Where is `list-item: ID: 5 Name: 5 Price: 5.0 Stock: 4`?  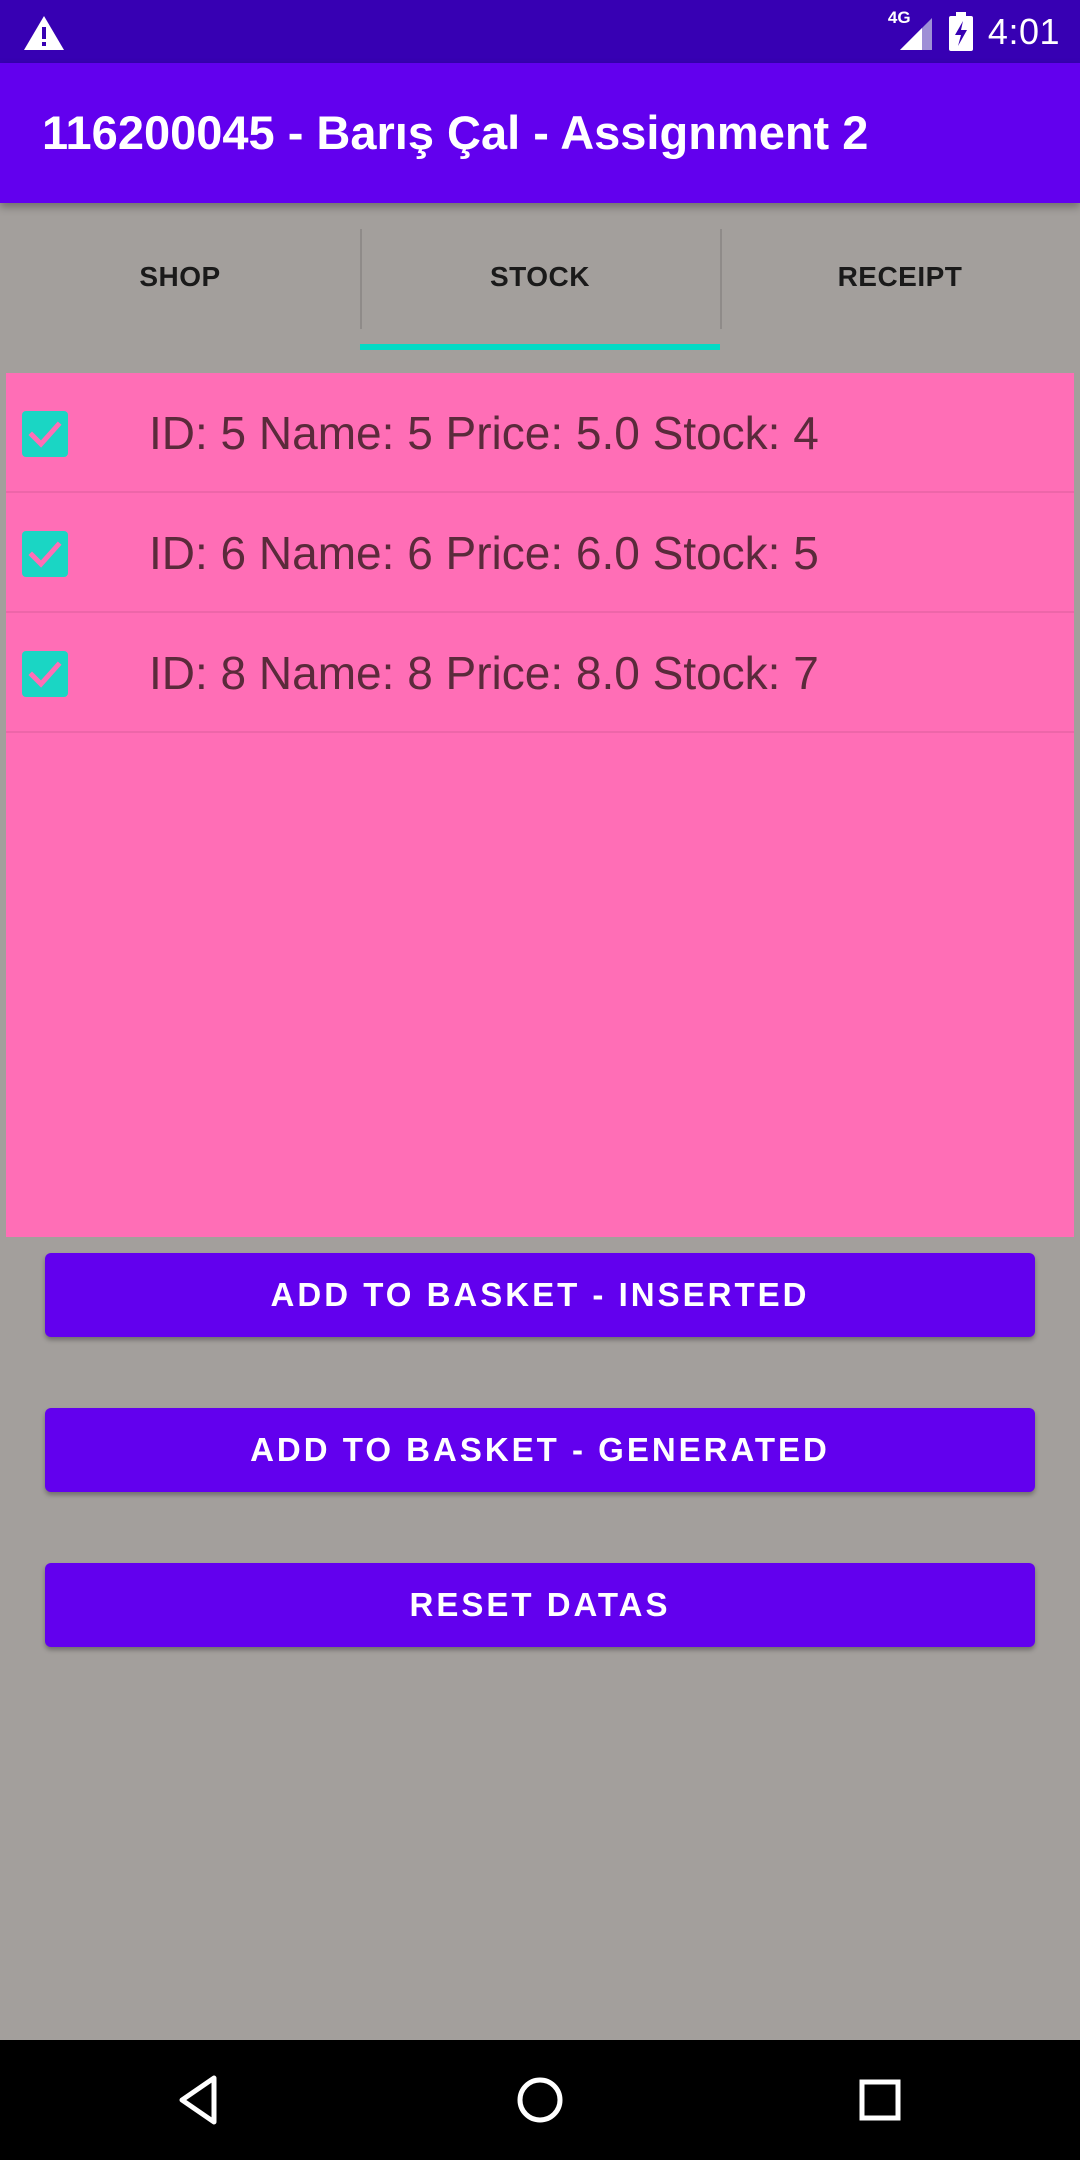 list-item: ID: 5 Name: 5 Price: 5.0 Stock: 4 is located at coordinates (540, 433).